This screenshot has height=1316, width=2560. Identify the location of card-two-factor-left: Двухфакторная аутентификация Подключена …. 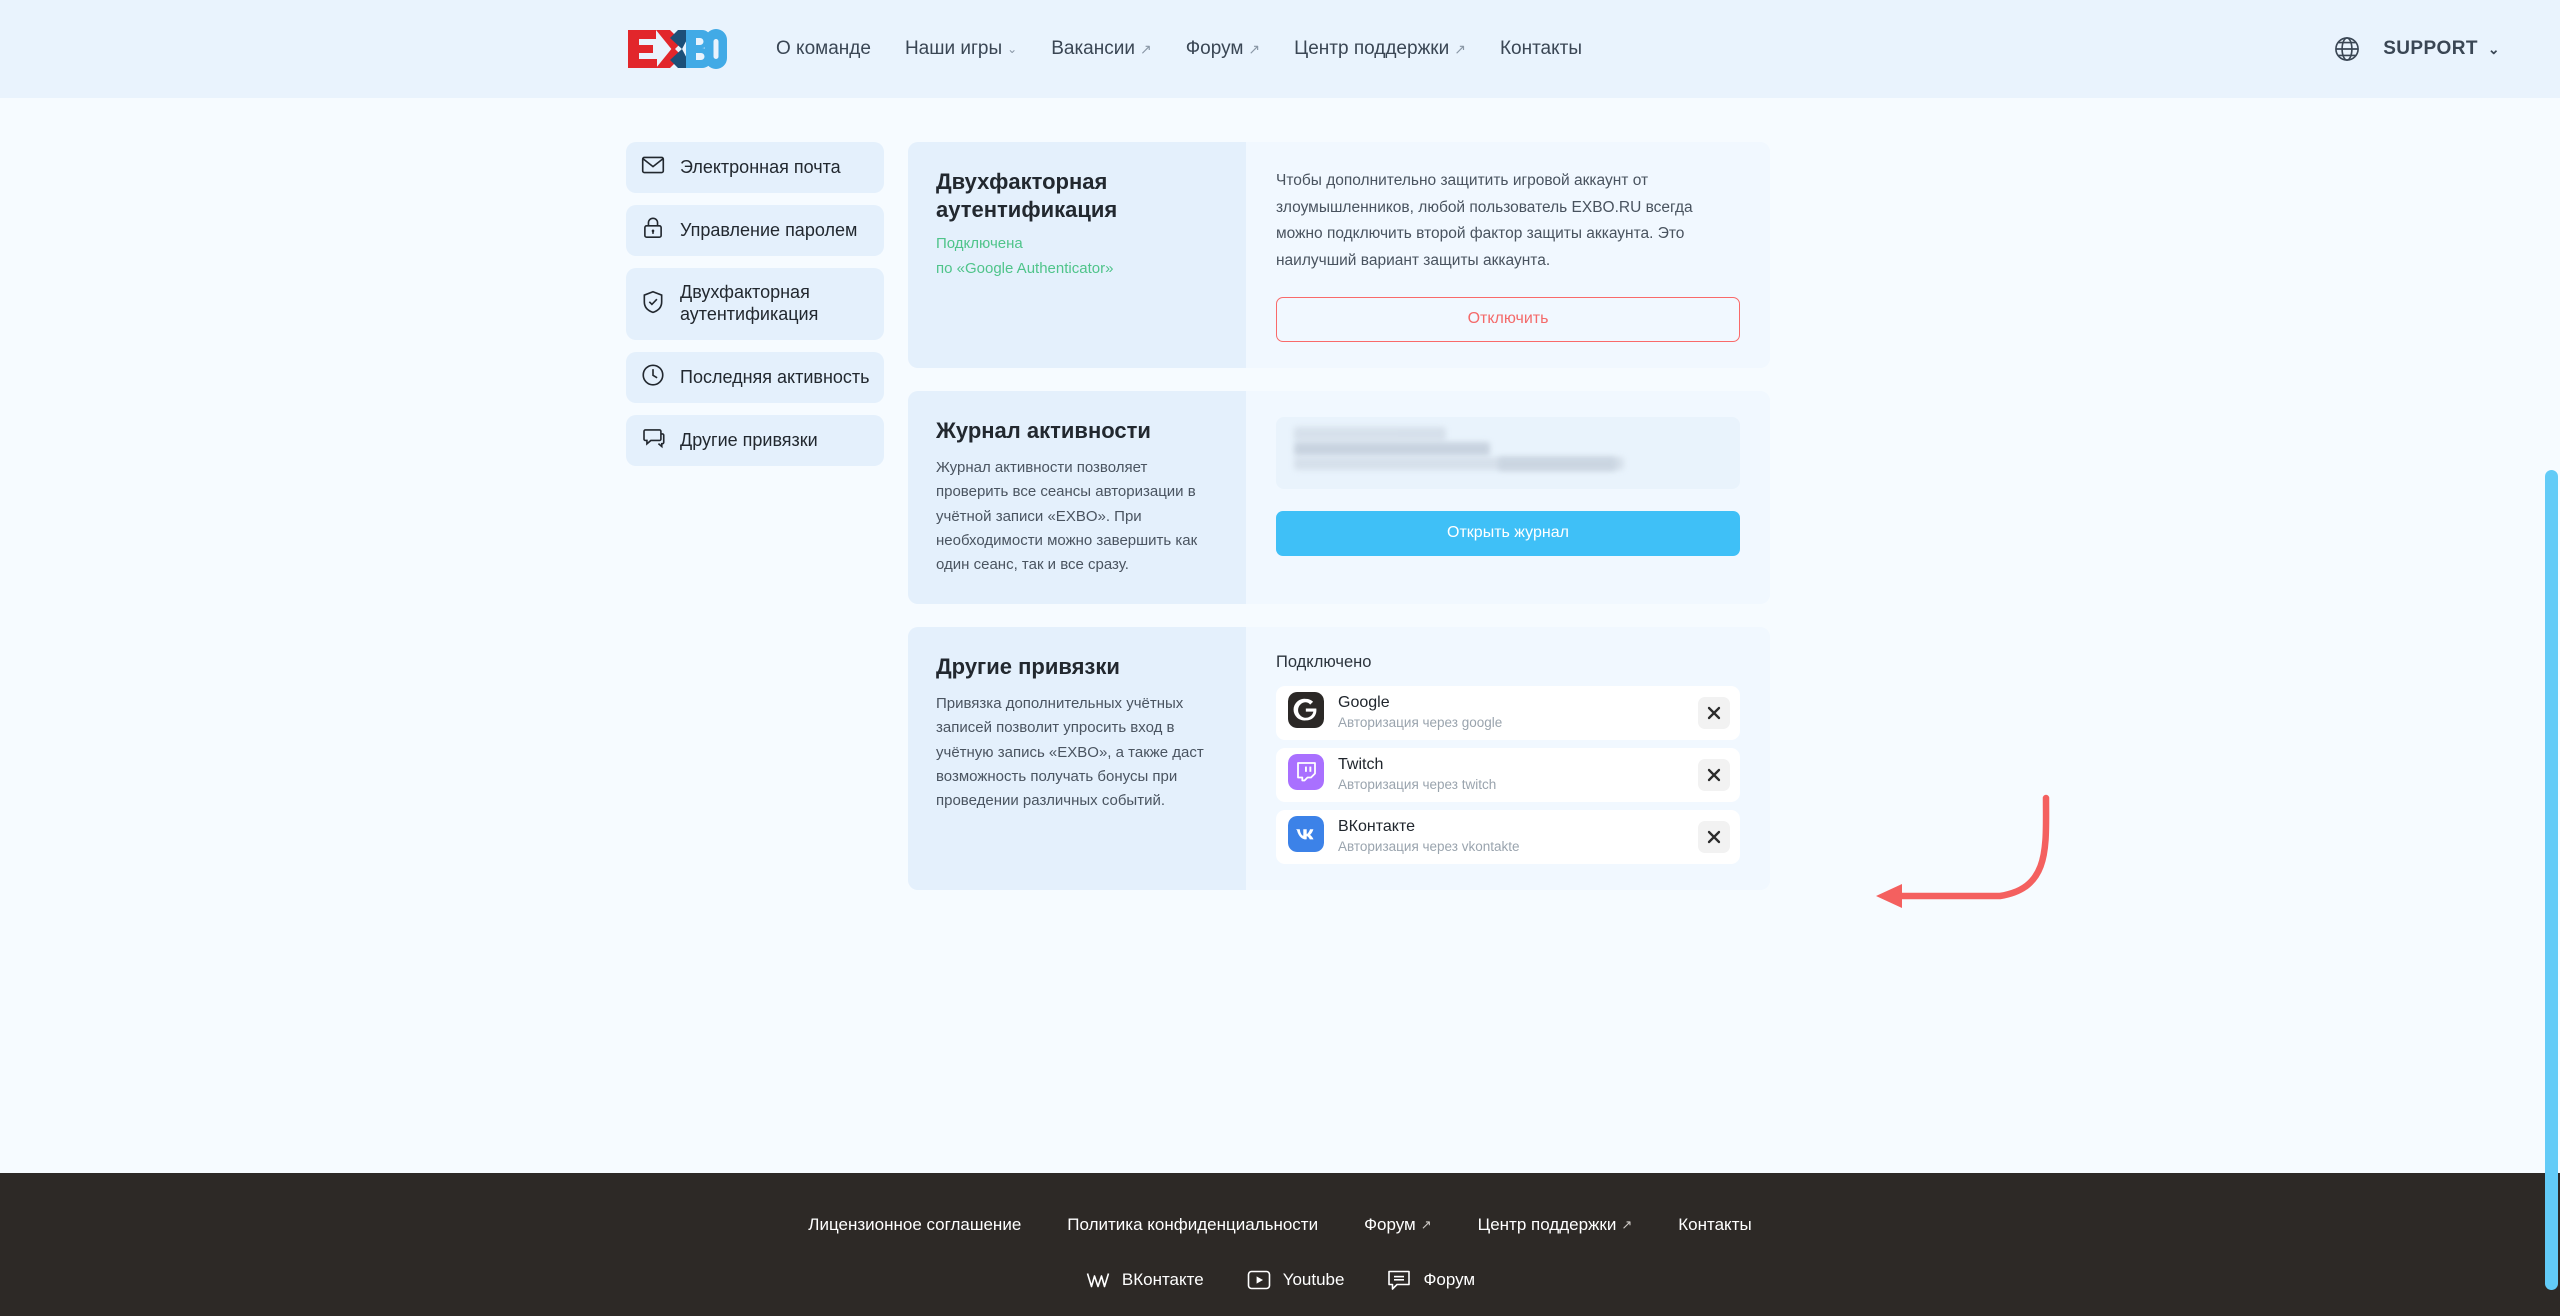
(1077, 255).